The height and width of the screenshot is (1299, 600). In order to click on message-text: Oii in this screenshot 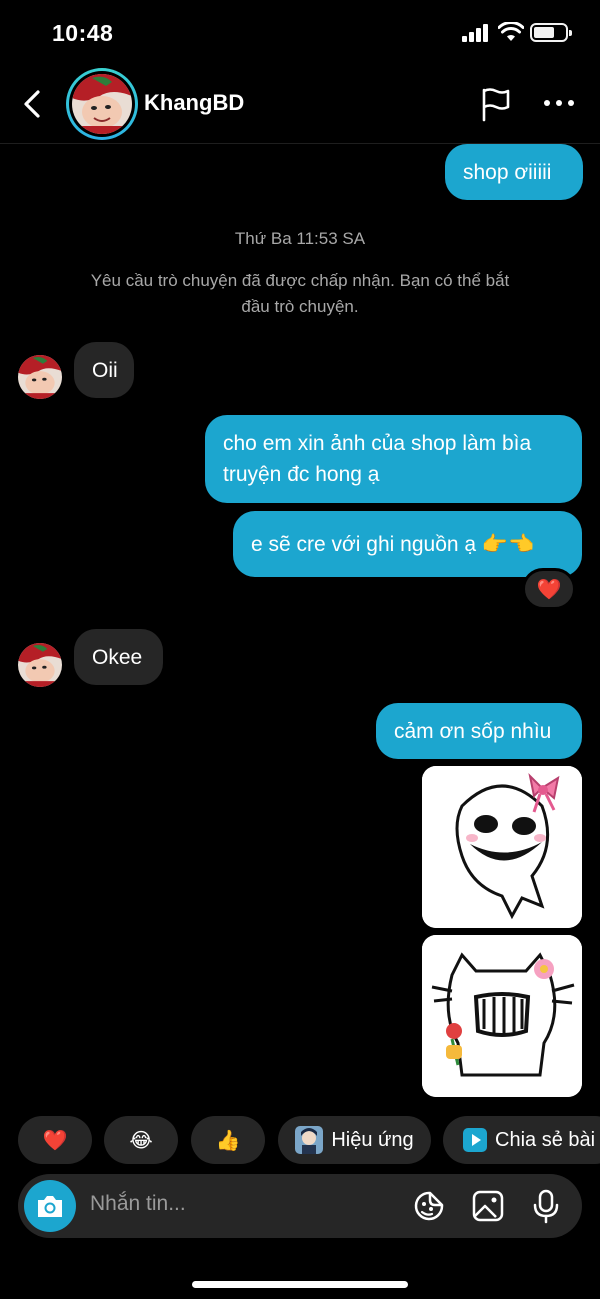, I will do `click(105, 370)`.